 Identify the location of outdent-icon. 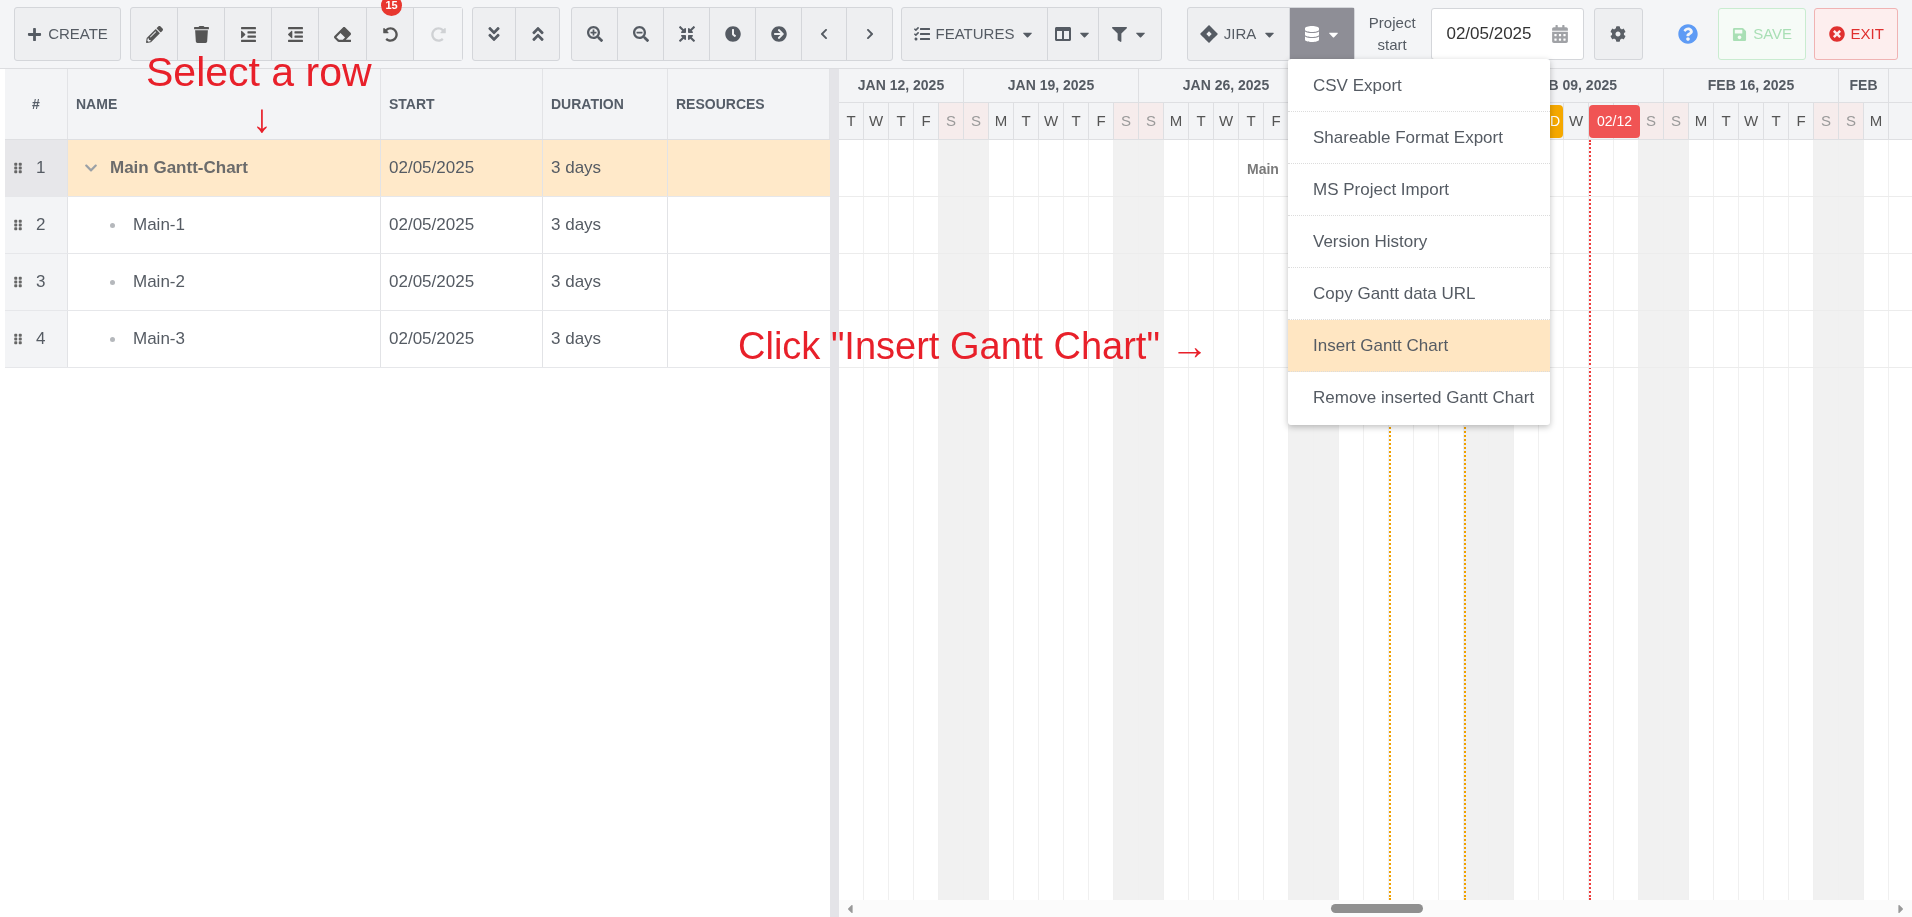
(295, 34).